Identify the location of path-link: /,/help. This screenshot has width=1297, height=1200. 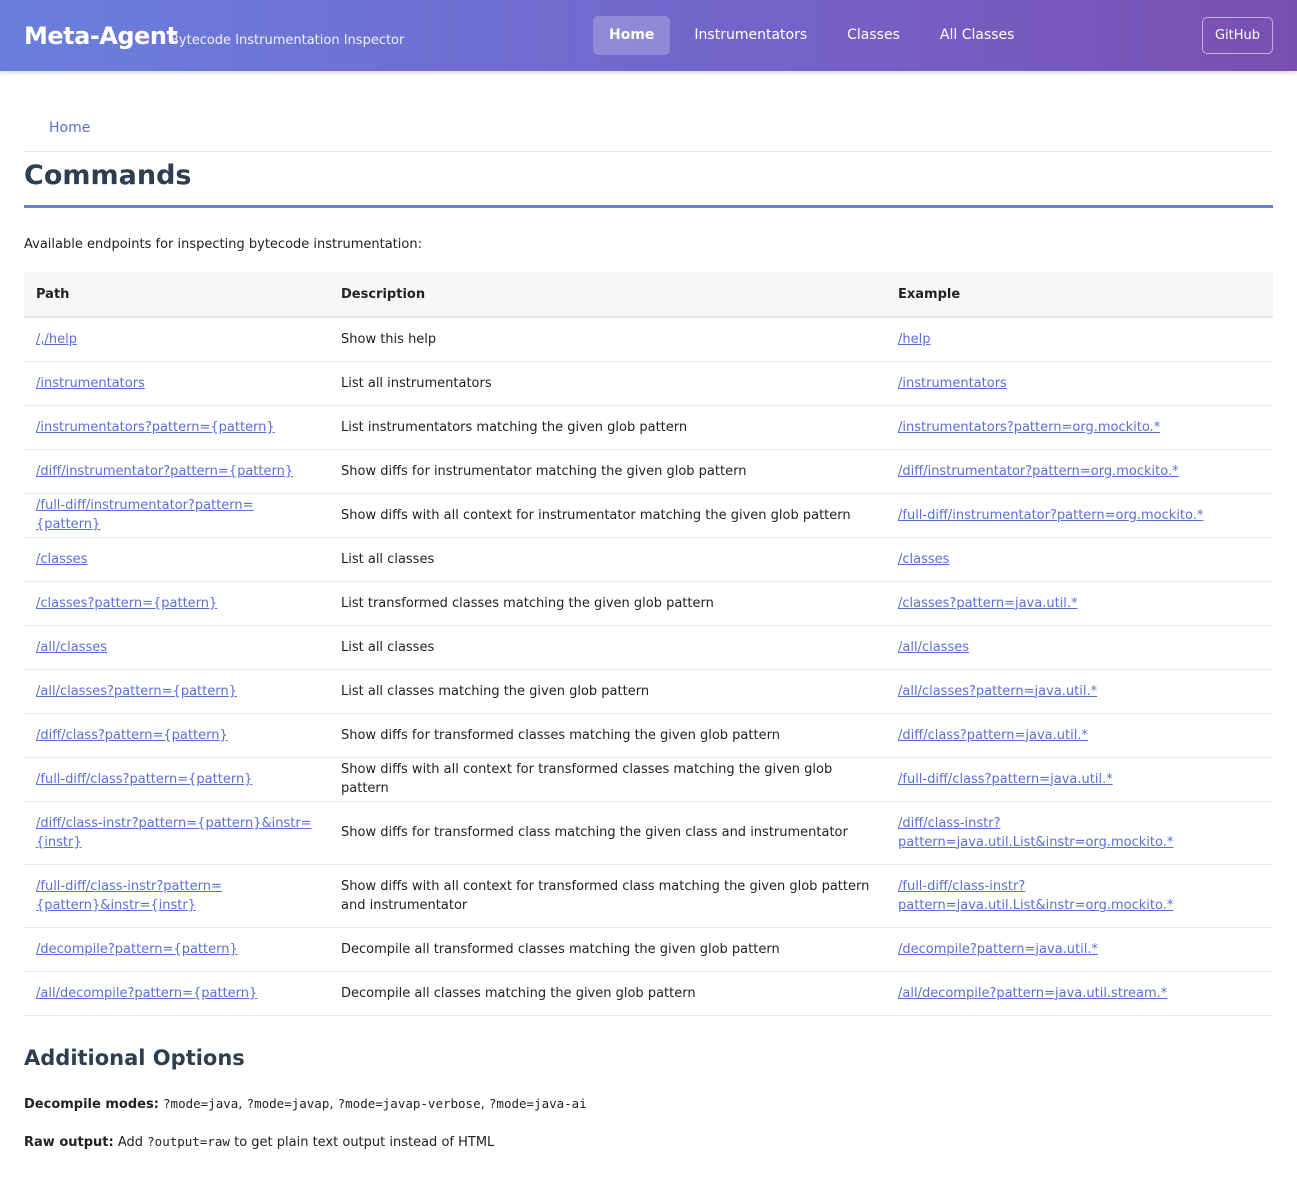
(56, 339).